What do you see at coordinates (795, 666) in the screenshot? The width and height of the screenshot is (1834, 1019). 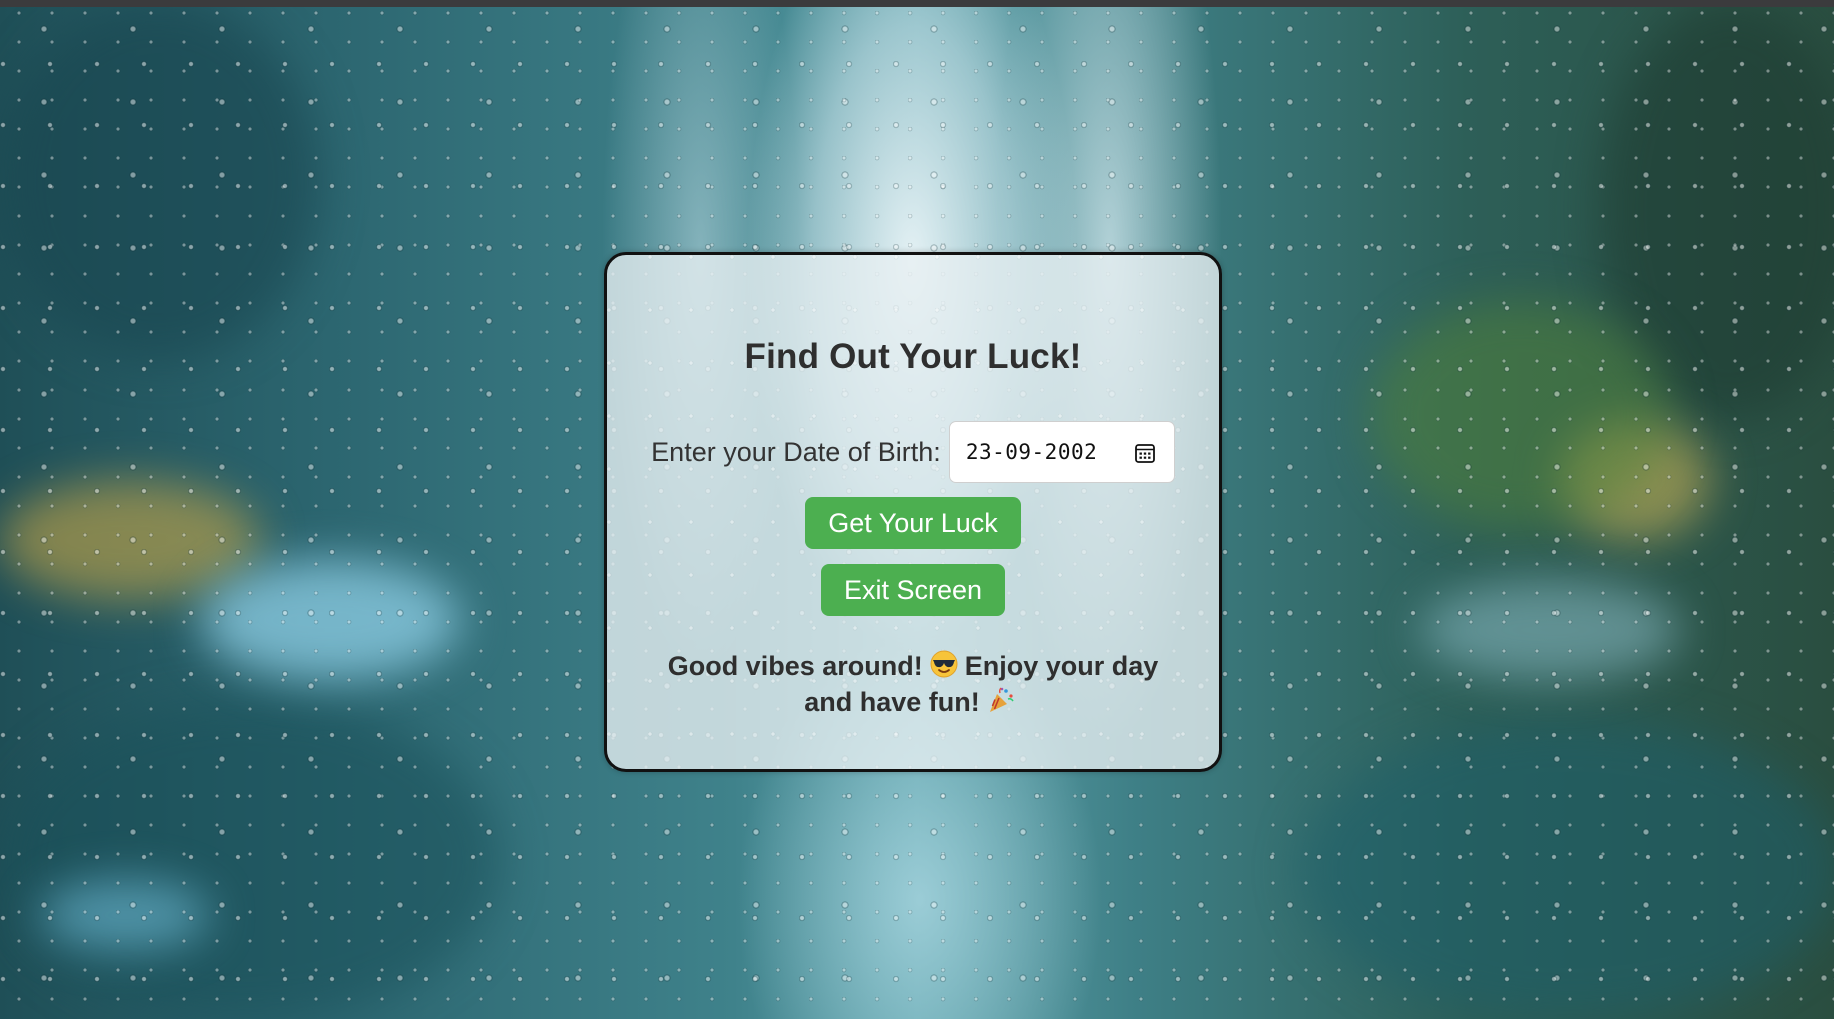 I see `result-text-part1: Good vibes around!` at bounding box center [795, 666].